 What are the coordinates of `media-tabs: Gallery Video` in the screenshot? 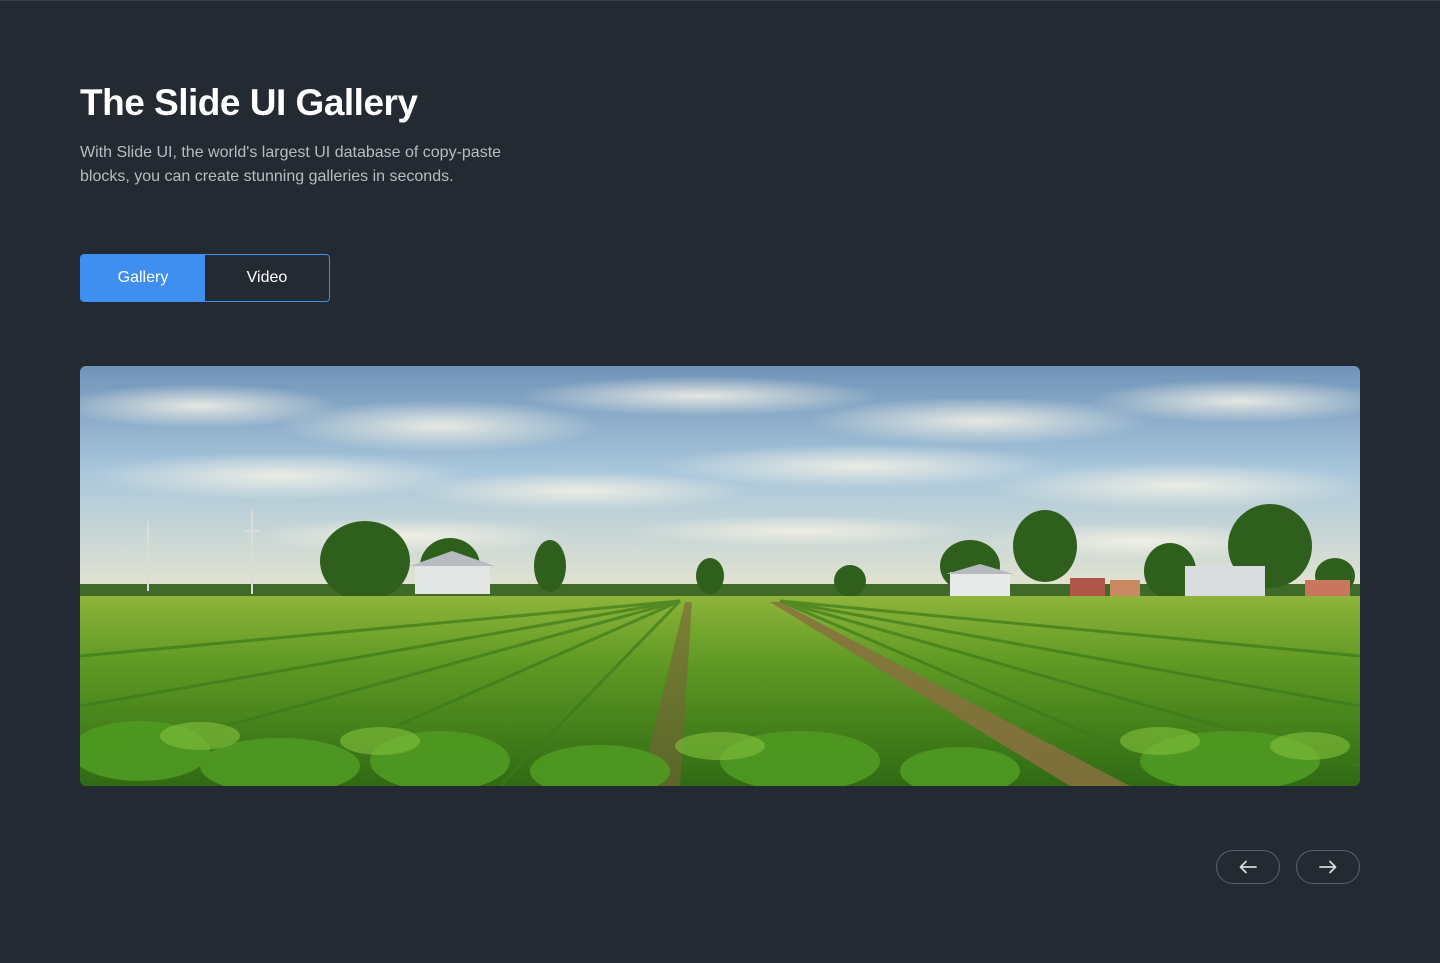 It's located at (205, 278).